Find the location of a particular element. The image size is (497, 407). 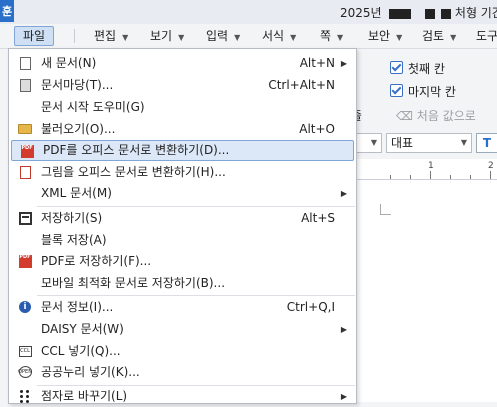

menu-edit: 편집 ▼ is located at coordinates (111, 36).